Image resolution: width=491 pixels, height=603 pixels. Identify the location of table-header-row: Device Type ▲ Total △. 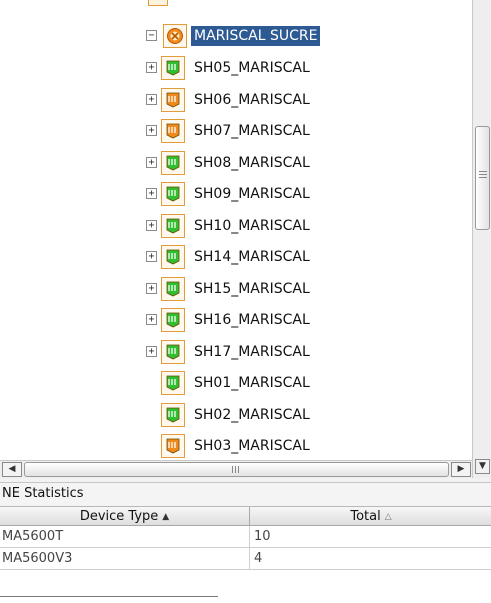
(245, 516).